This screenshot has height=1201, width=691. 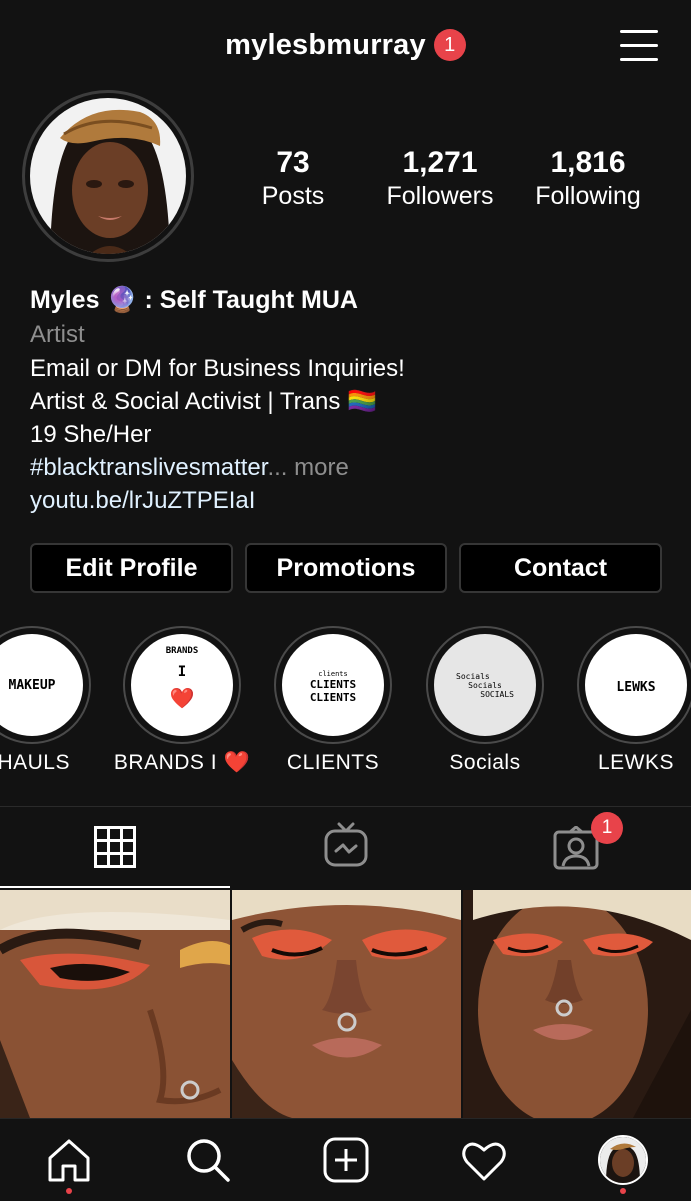 What do you see at coordinates (636, 762) in the screenshot?
I see `highlight-label-lewks: LEWKS` at bounding box center [636, 762].